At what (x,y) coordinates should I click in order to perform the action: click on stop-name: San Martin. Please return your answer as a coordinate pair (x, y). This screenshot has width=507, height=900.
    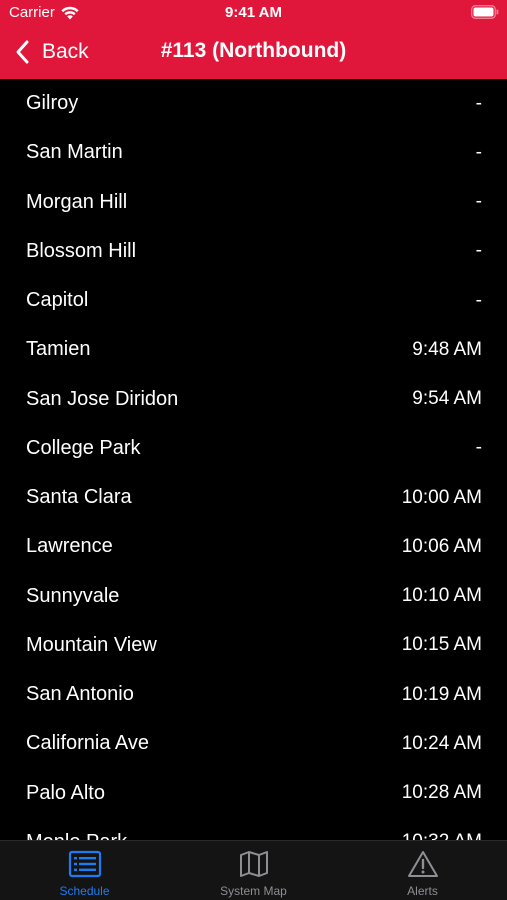
    Looking at the image, I should click on (74, 152).